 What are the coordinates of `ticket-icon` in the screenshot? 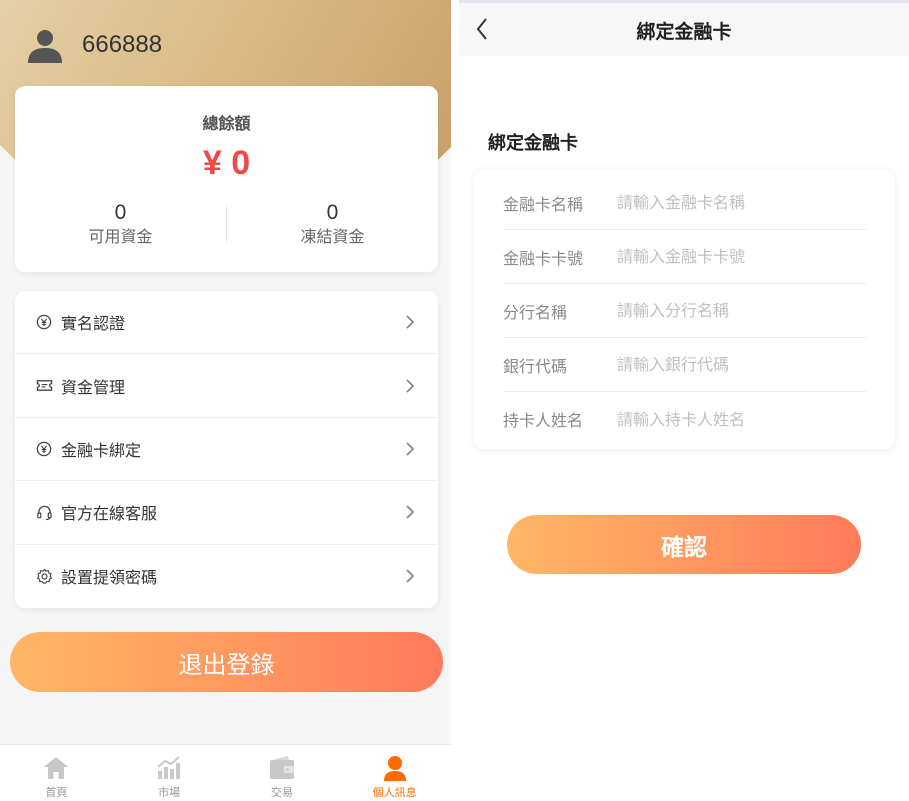 It's located at (44, 386).